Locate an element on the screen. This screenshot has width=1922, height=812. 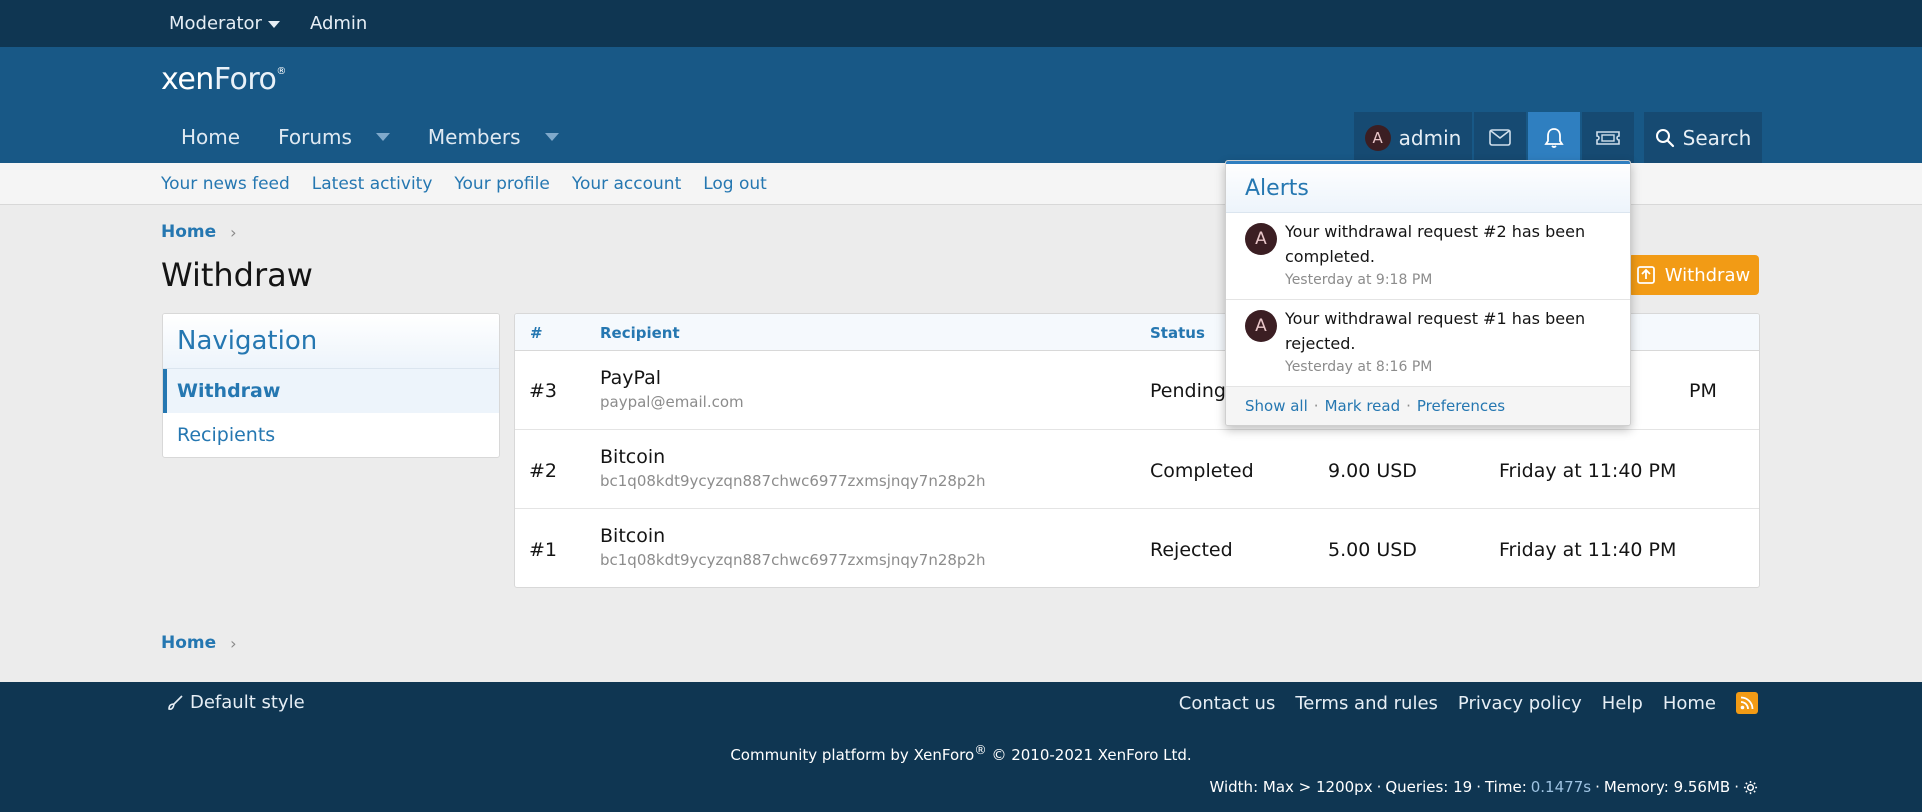
col-num: # is located at coordinates (536, 333).